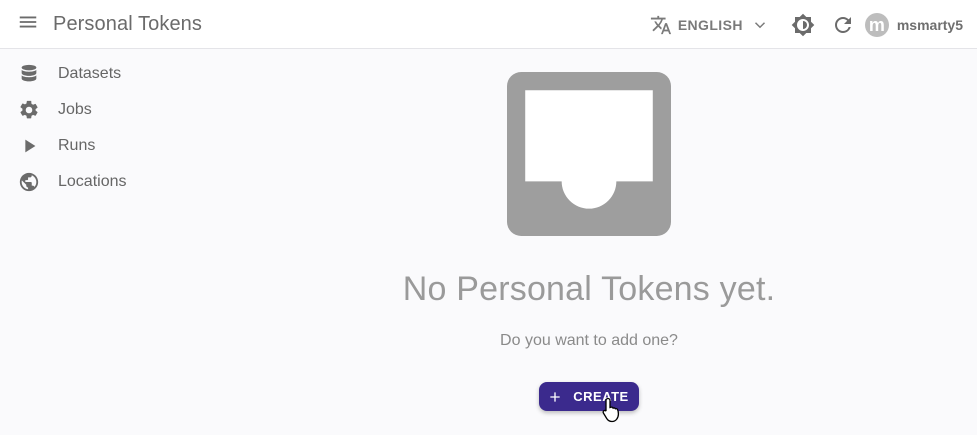 The image size is (977, 435). Describe the element at coordinates (555, 397) in the screenshot. I see `plus-icon` at that location.